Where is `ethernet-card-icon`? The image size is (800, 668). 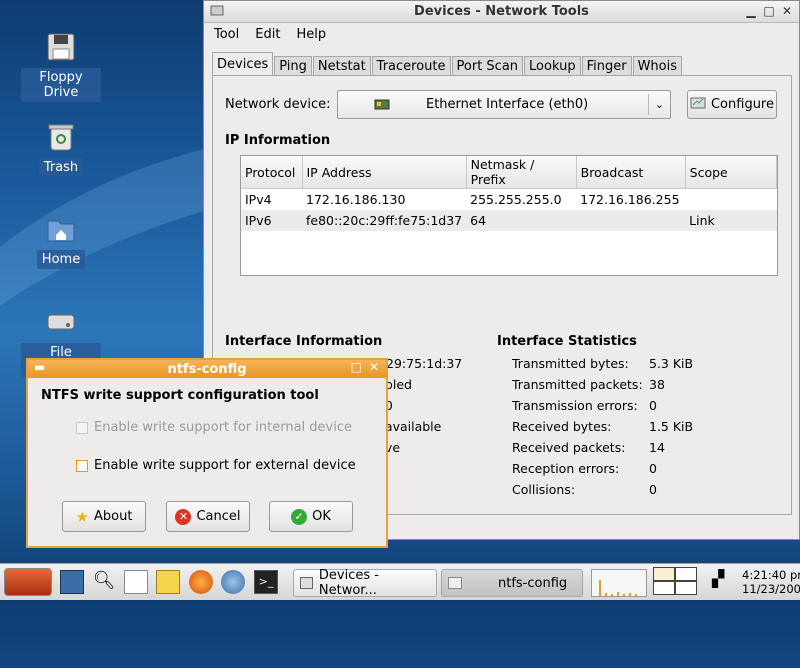 ethernet-card-icon is located at coordinates (382, 106).